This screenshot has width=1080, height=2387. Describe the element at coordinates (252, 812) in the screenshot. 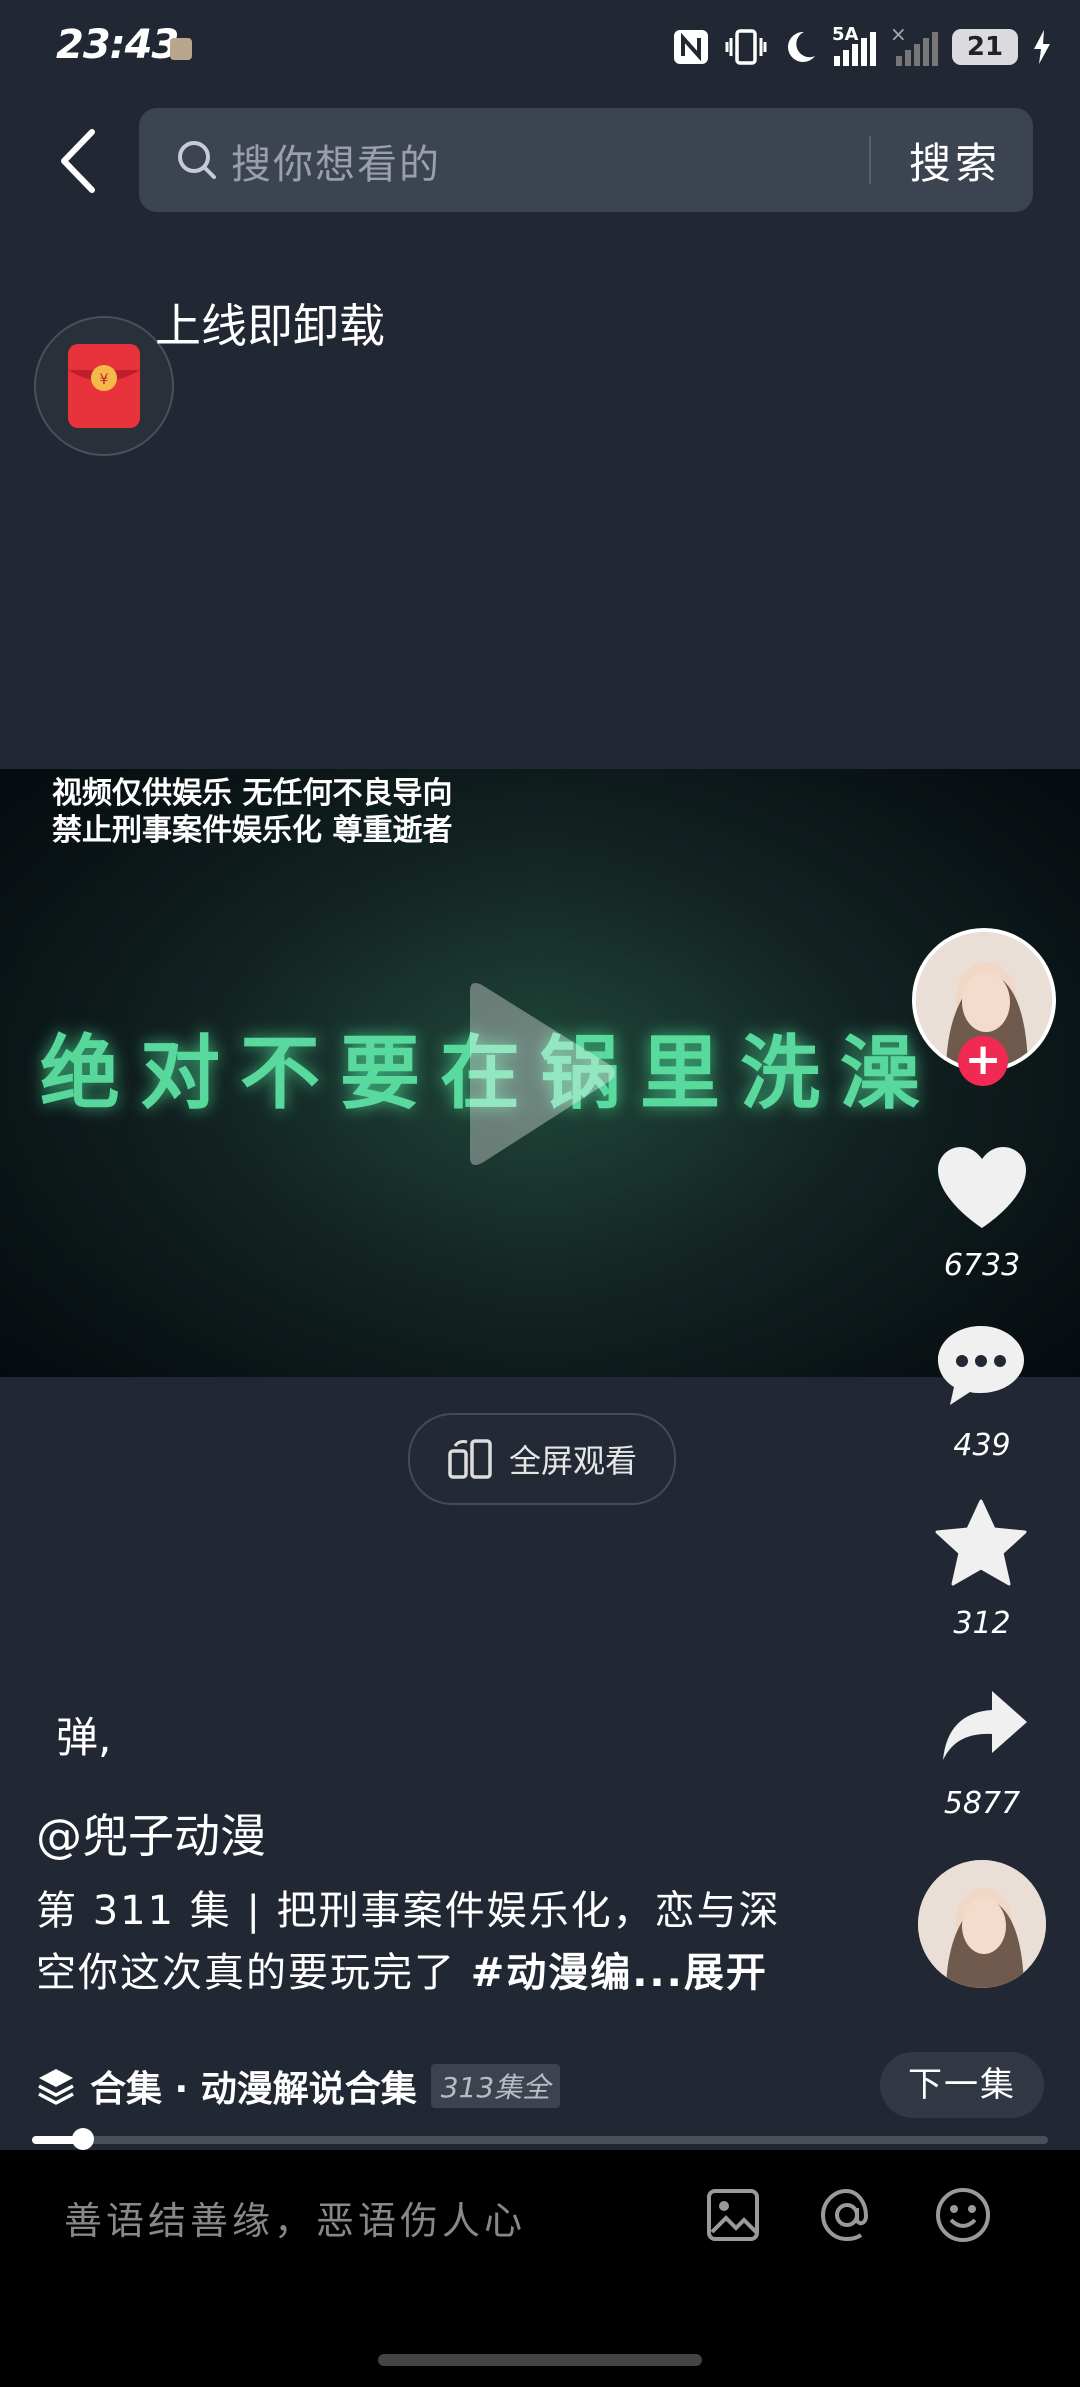

I see `video-notice: 视频仅供娱乐 无任何不良导向 禁止刑事案件娱乐化 尊重逝者` at that location.